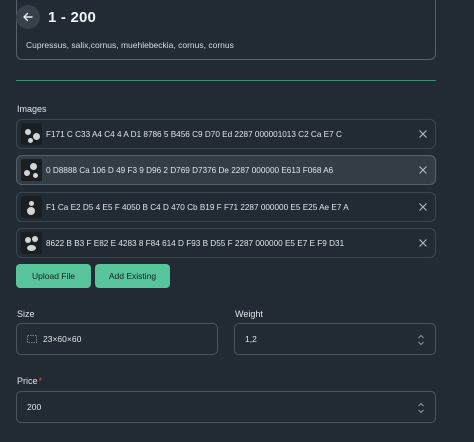 The image size is (474, 442). Describe the element at coordinates (335, 339) in the screenshot. I see `weight-input: 1,2` at that location.